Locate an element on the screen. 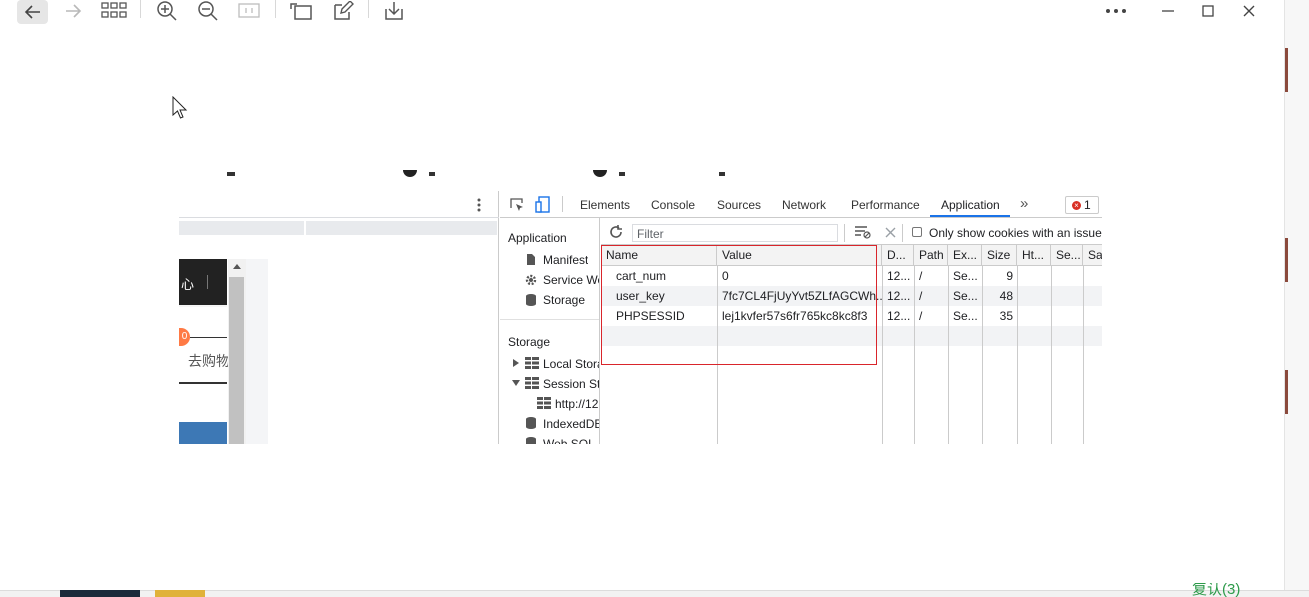  clear-all-icon is located at coordinates (890, 232).